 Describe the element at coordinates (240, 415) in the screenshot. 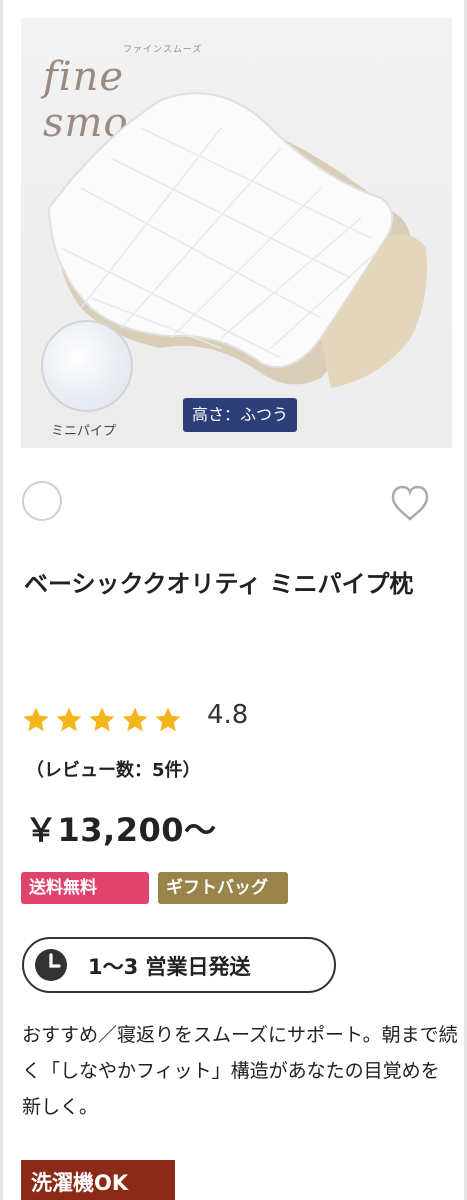

I see `height-badge: 高さ：ふつう` at that location.